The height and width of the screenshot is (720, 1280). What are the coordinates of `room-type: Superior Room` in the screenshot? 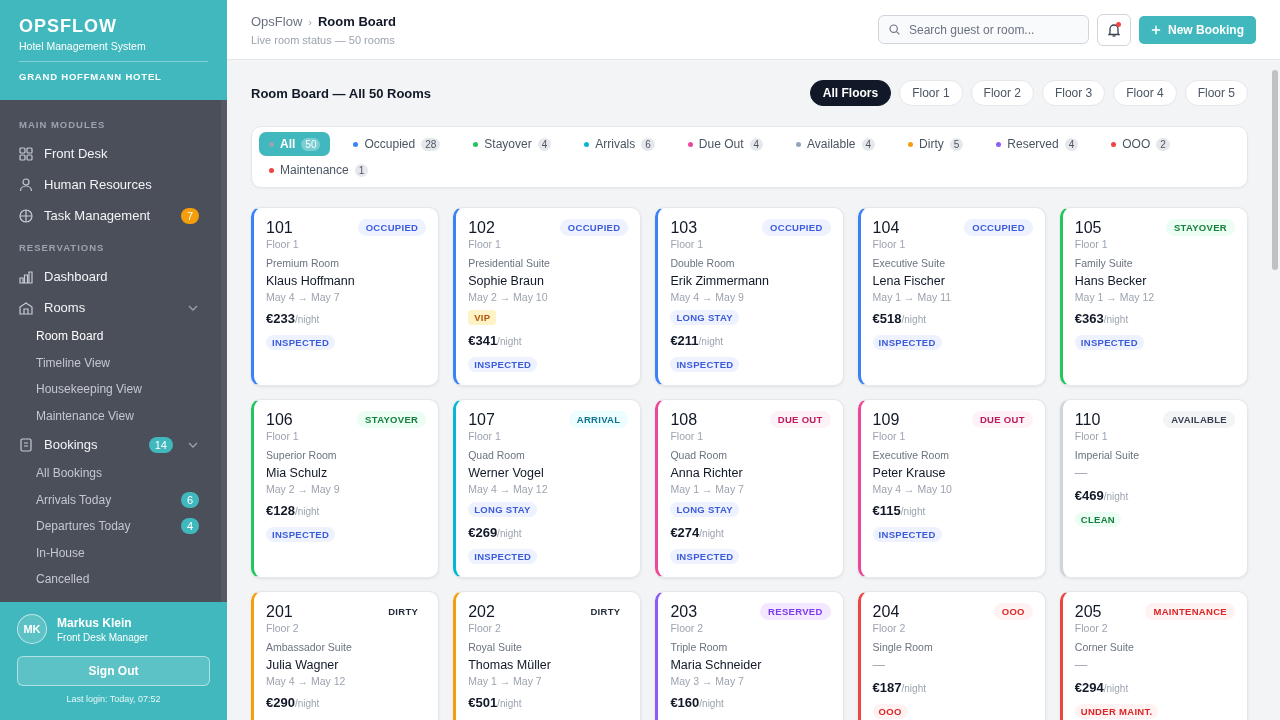 It's located at (301, 455).